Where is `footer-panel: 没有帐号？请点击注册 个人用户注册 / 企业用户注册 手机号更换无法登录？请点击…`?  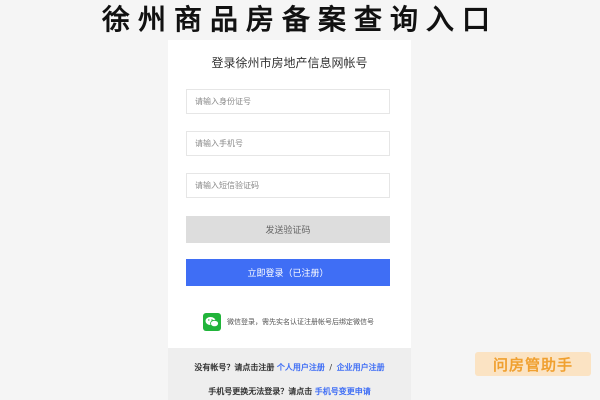
footer-panel: 没有帐号？请点击注册 个人用户注册 / 企业用户注册 手机号更换无法登录？请点击… is located at coordinates (289, 374).